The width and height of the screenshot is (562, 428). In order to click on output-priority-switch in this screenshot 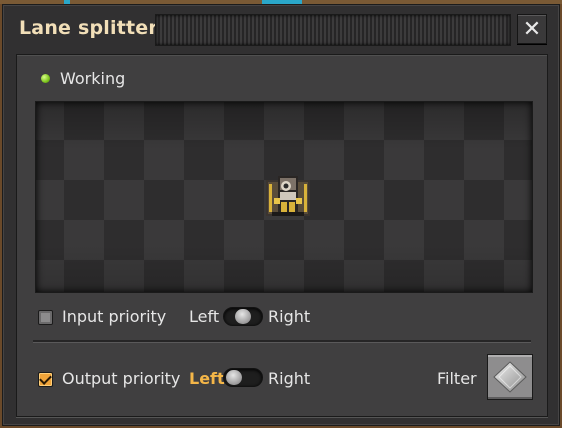, I will do `click(243, 377)`.